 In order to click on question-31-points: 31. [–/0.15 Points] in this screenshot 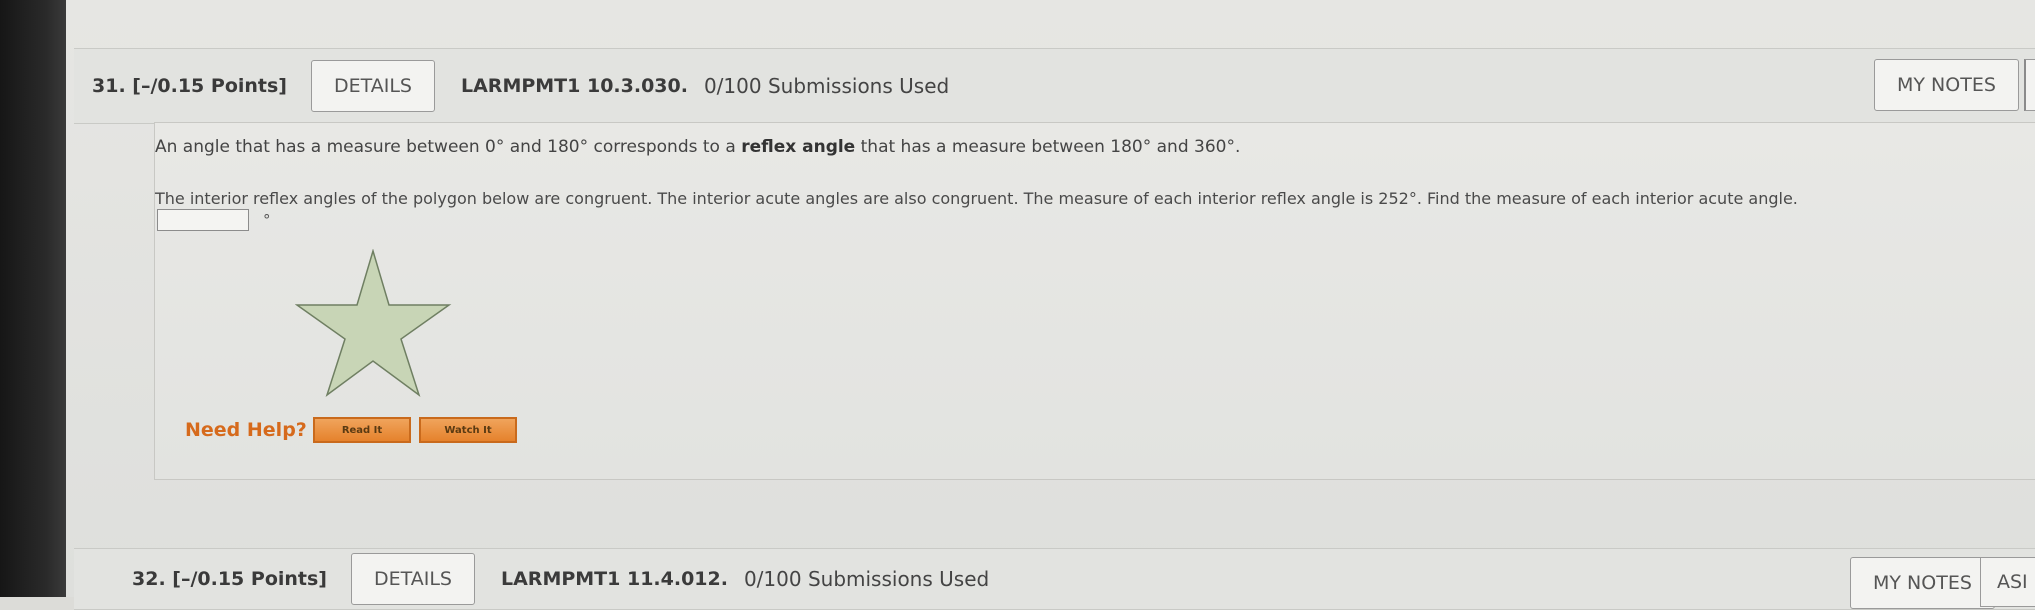, I will do `click(189, 86)`.